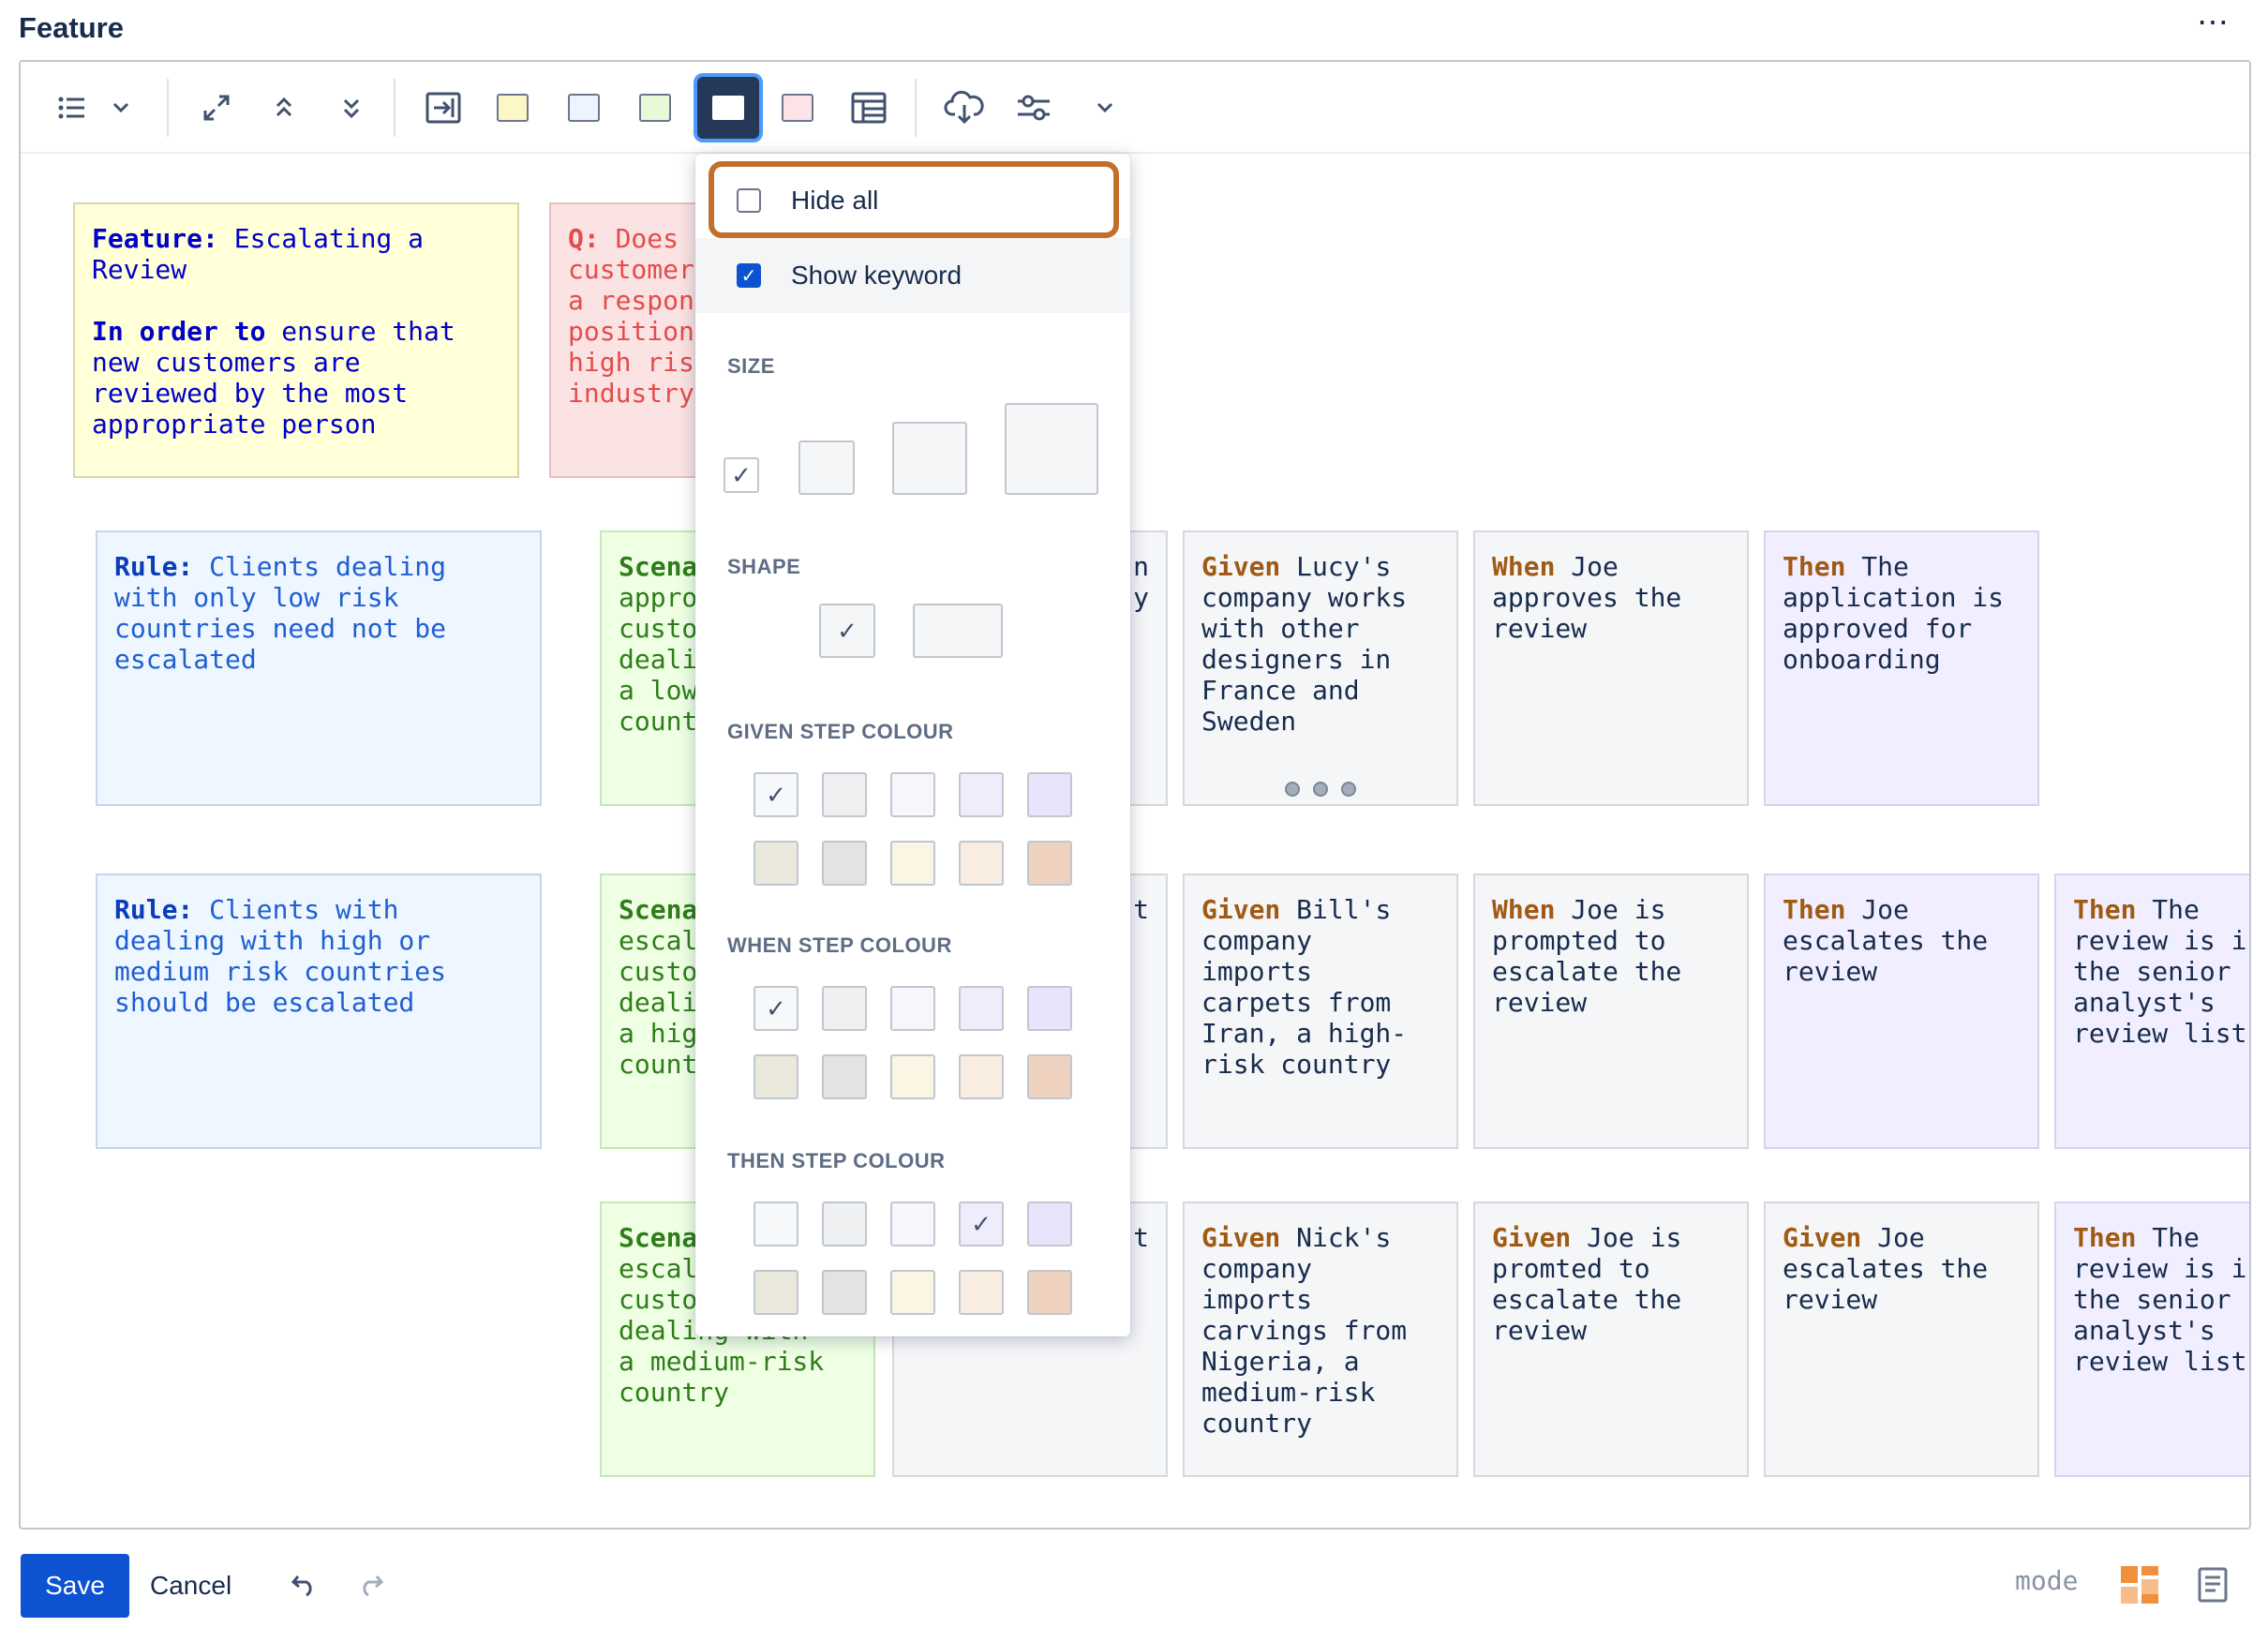  Describe the element at coordinates (1052, 449) in the screenshot. I see `size-xlarge-option` at that location.